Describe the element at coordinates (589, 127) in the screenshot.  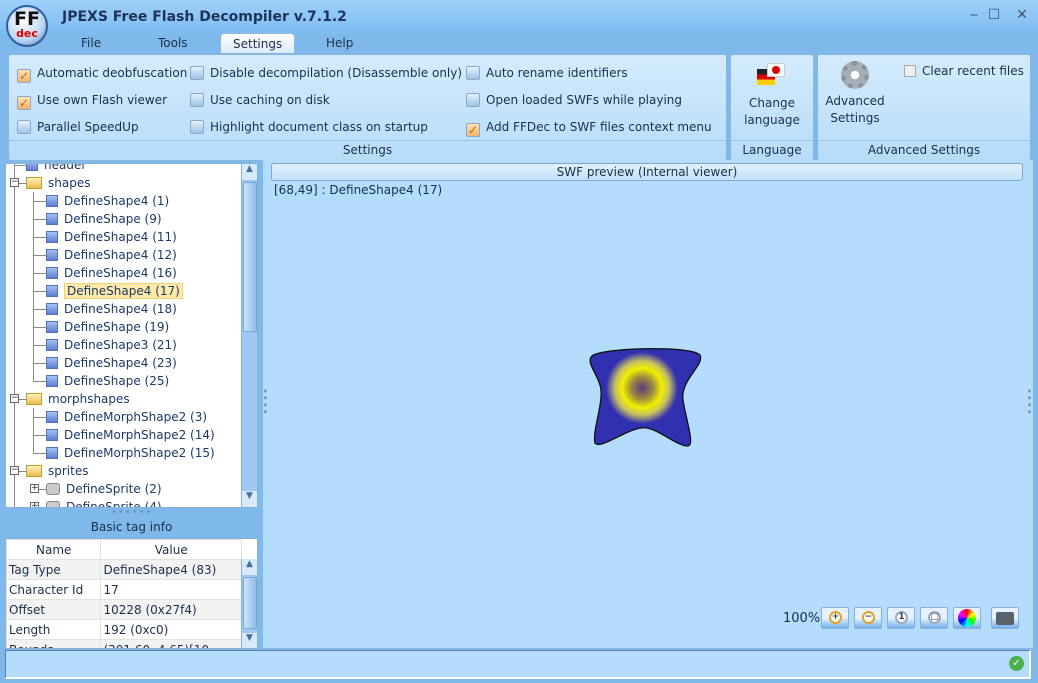
I see `context-menu-checkbox: ✓ Add FFDec to SWF files context menu` at that location.